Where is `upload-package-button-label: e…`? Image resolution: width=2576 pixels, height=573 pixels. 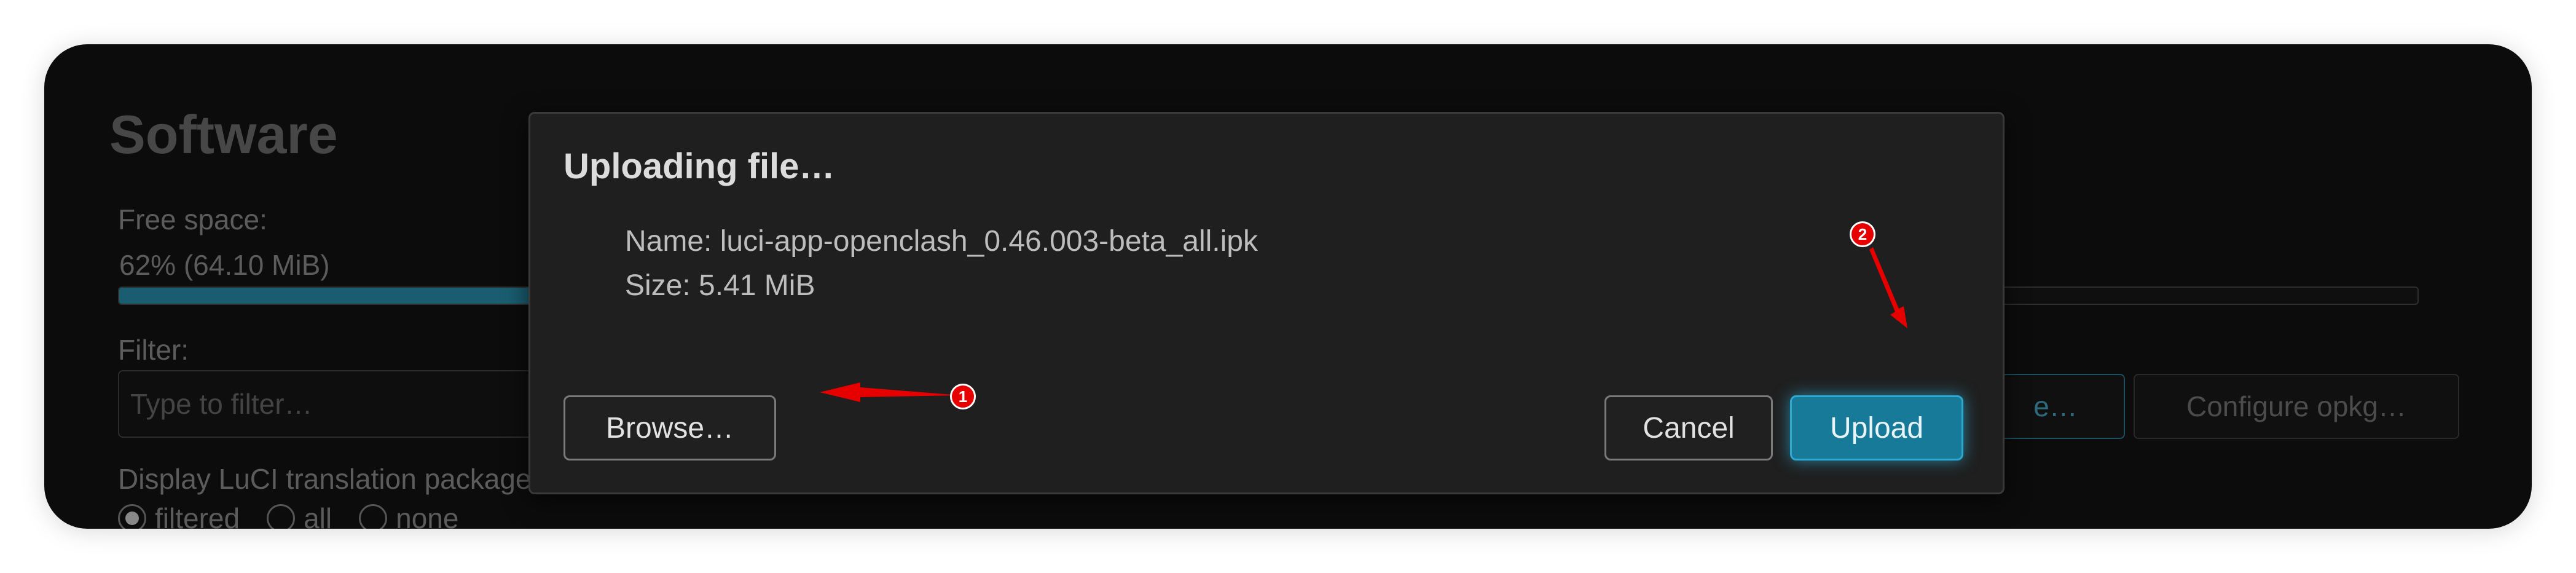 upload-package-button-label: e… is located at coordinates (2055, 406).